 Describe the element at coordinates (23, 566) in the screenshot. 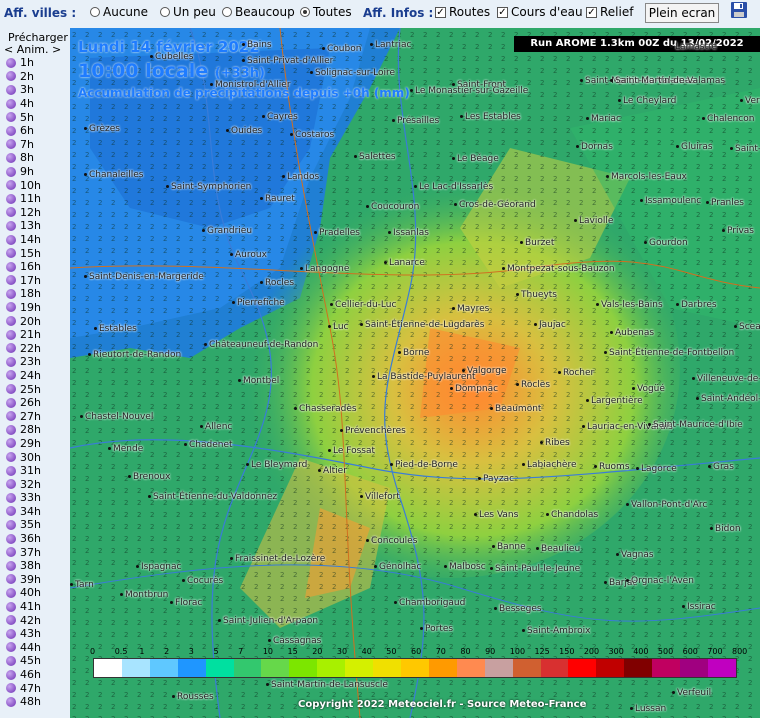

I see `hour-link: 38h` at that location.